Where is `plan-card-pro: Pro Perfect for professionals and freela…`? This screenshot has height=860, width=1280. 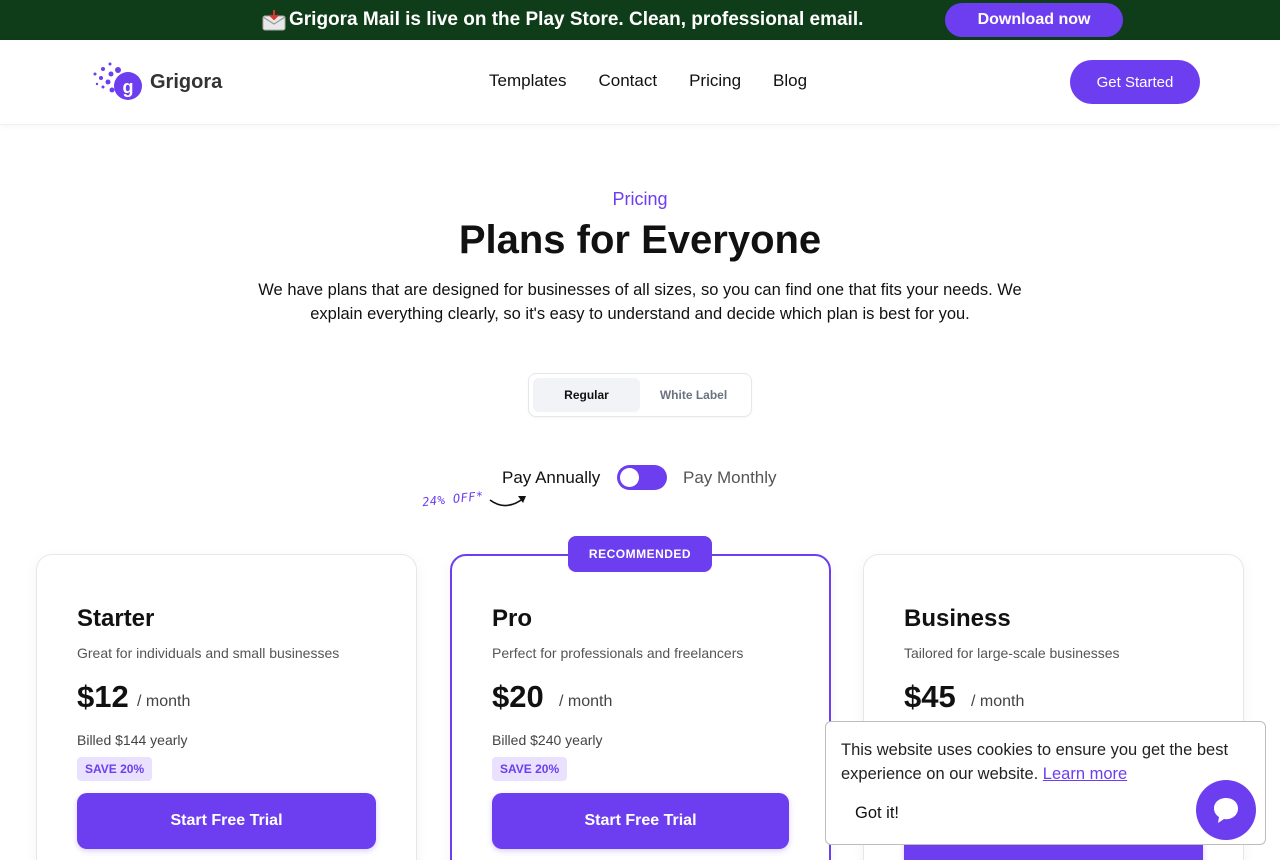
plan-card-pro: Pro Perfect for professionals and freela… is located at coordinates (640, 707).